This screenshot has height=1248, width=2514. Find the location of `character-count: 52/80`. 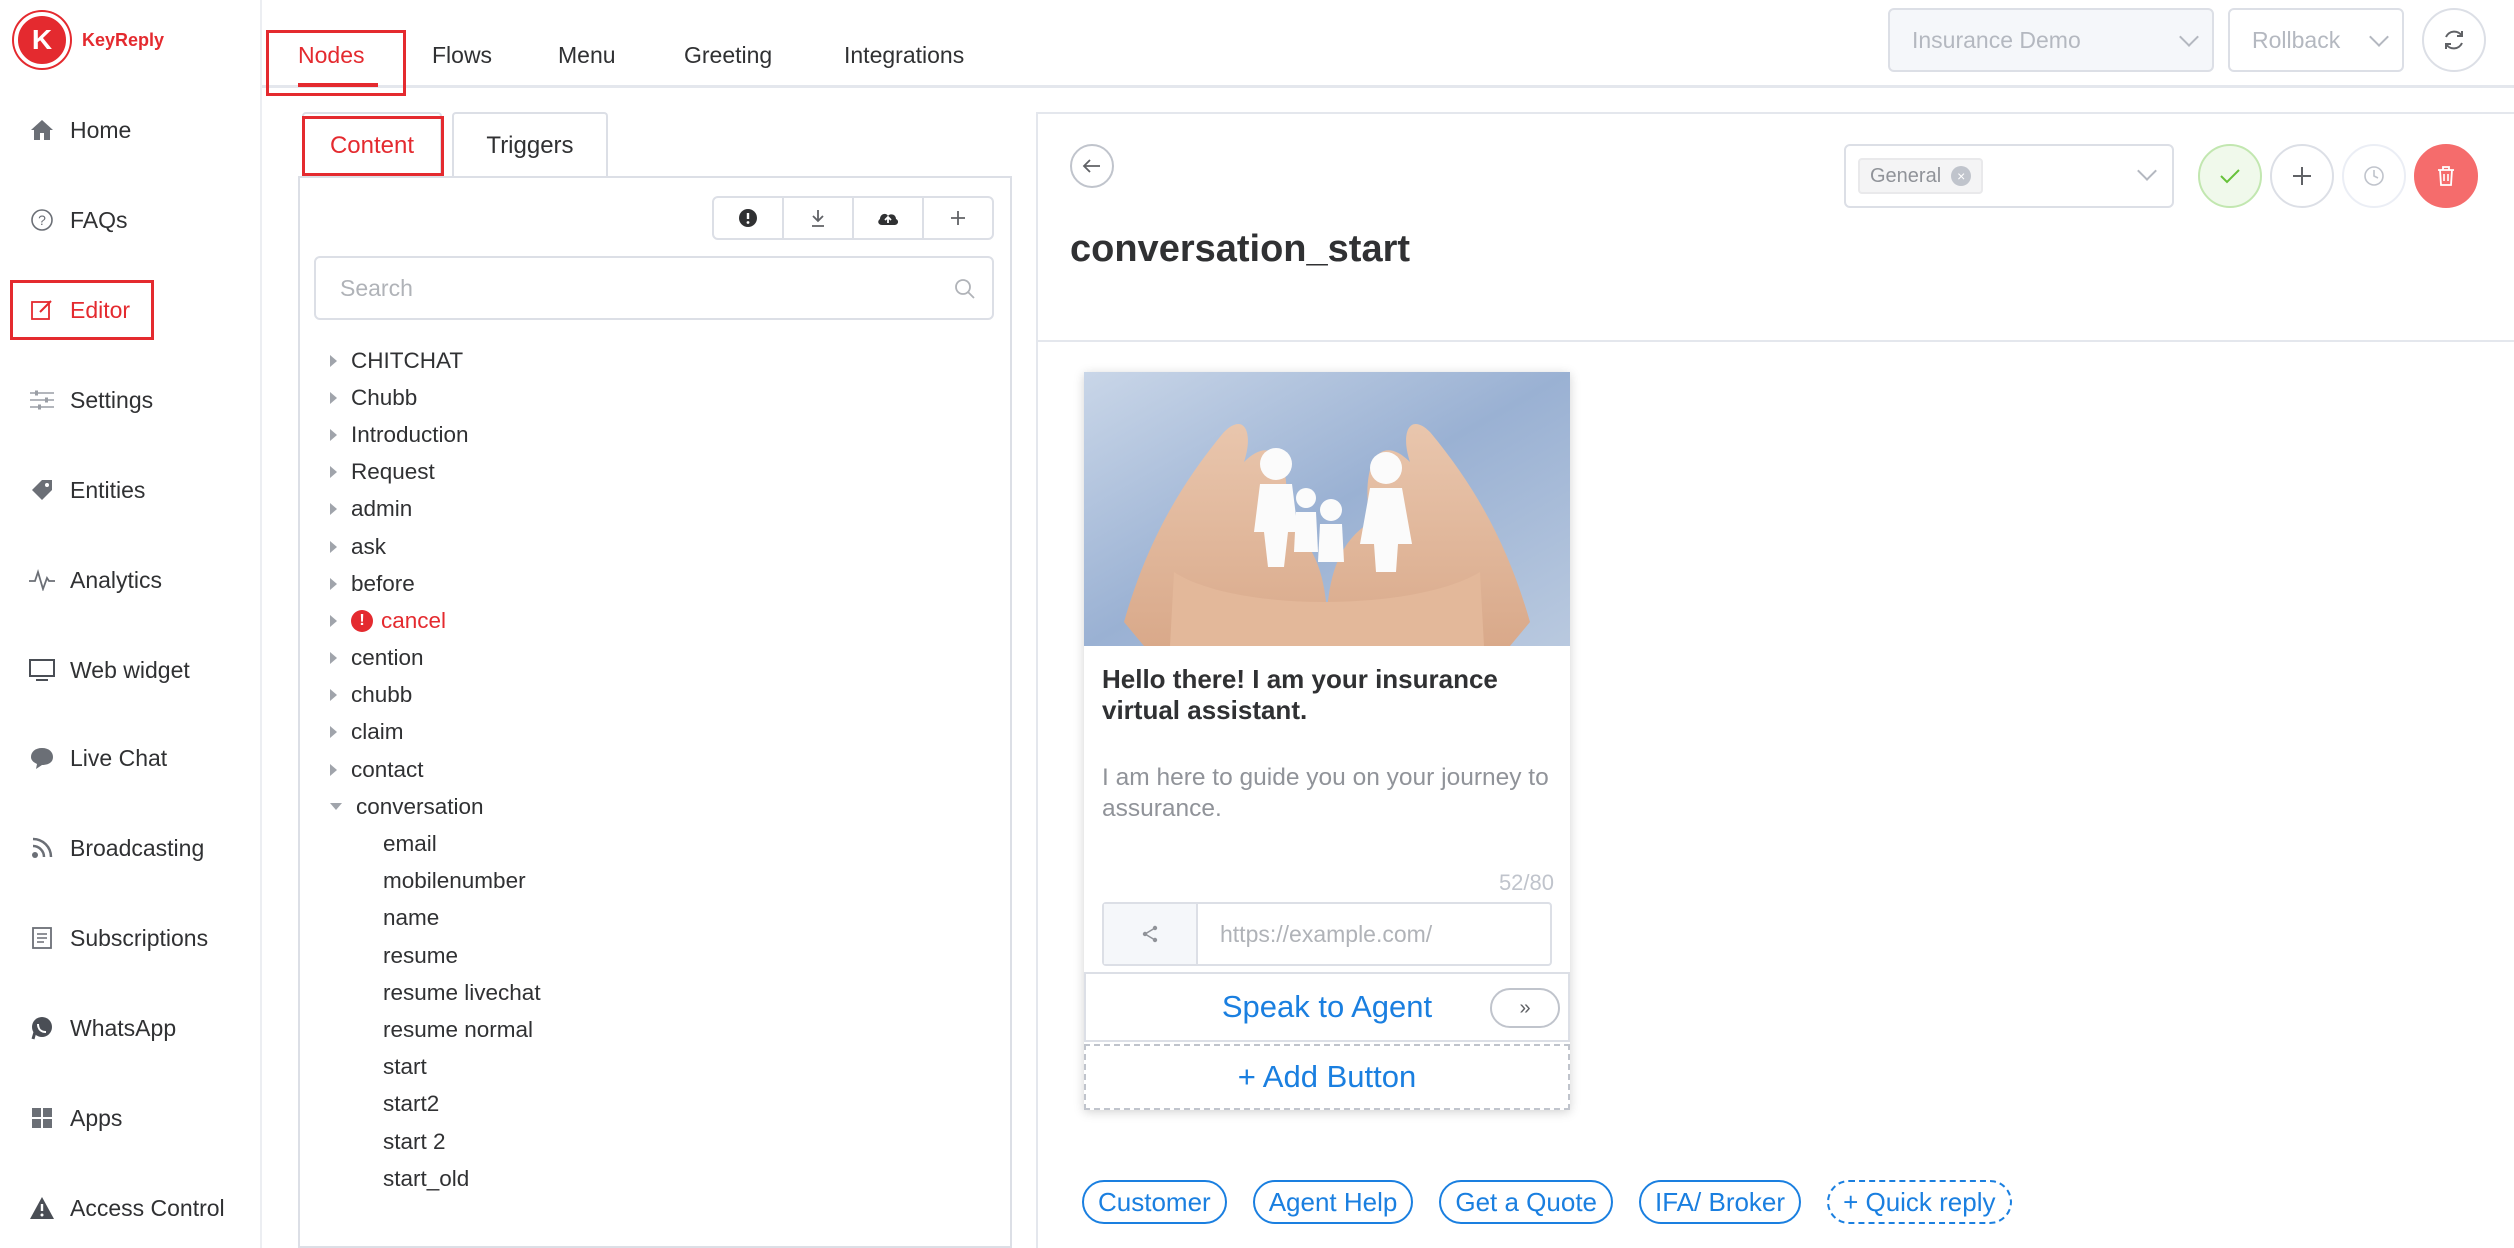

character-count: 52/80 is located at coordinates (1526, 882).